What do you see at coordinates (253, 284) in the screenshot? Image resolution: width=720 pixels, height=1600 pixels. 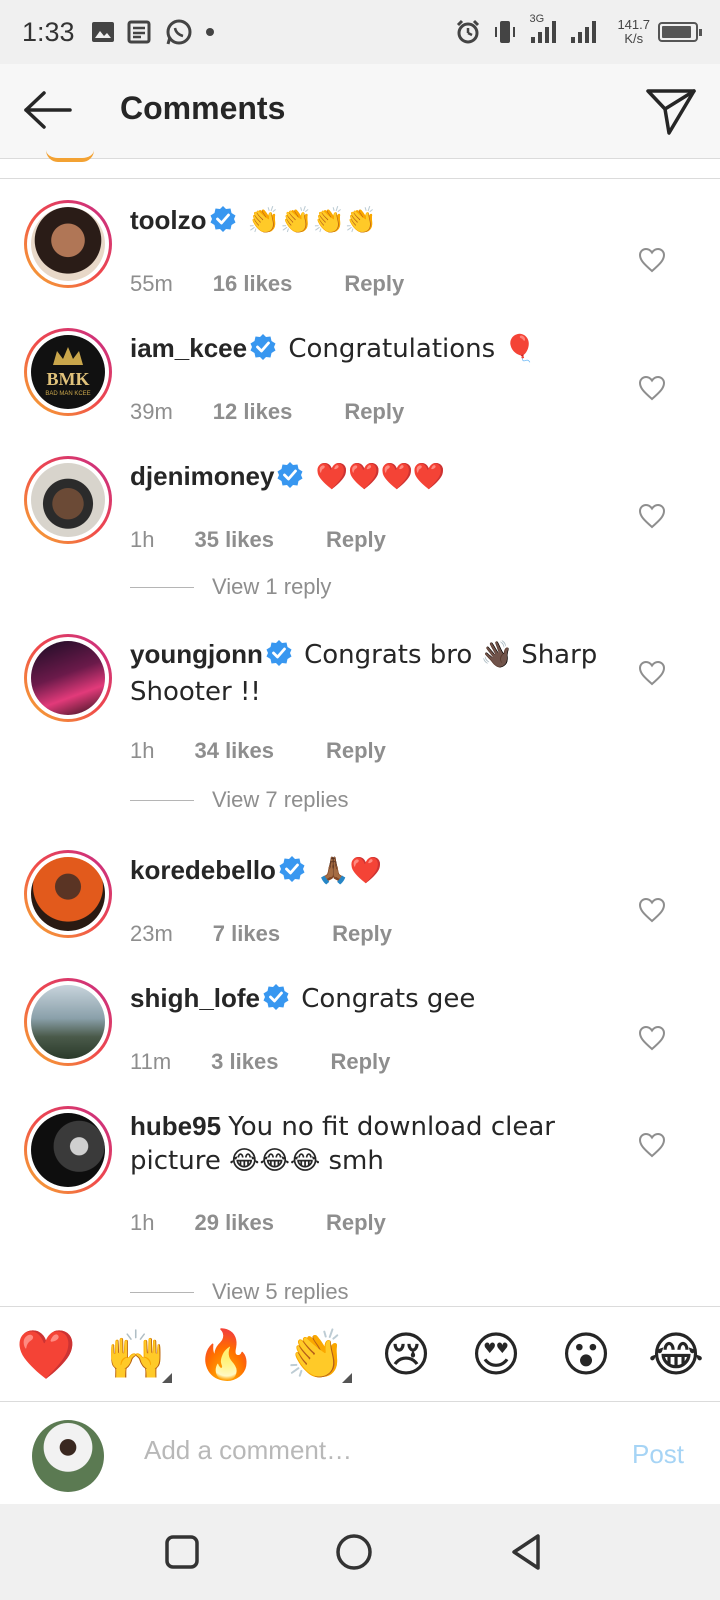 I see `likes-count: 16 likes` at bounding box center [253, 284].